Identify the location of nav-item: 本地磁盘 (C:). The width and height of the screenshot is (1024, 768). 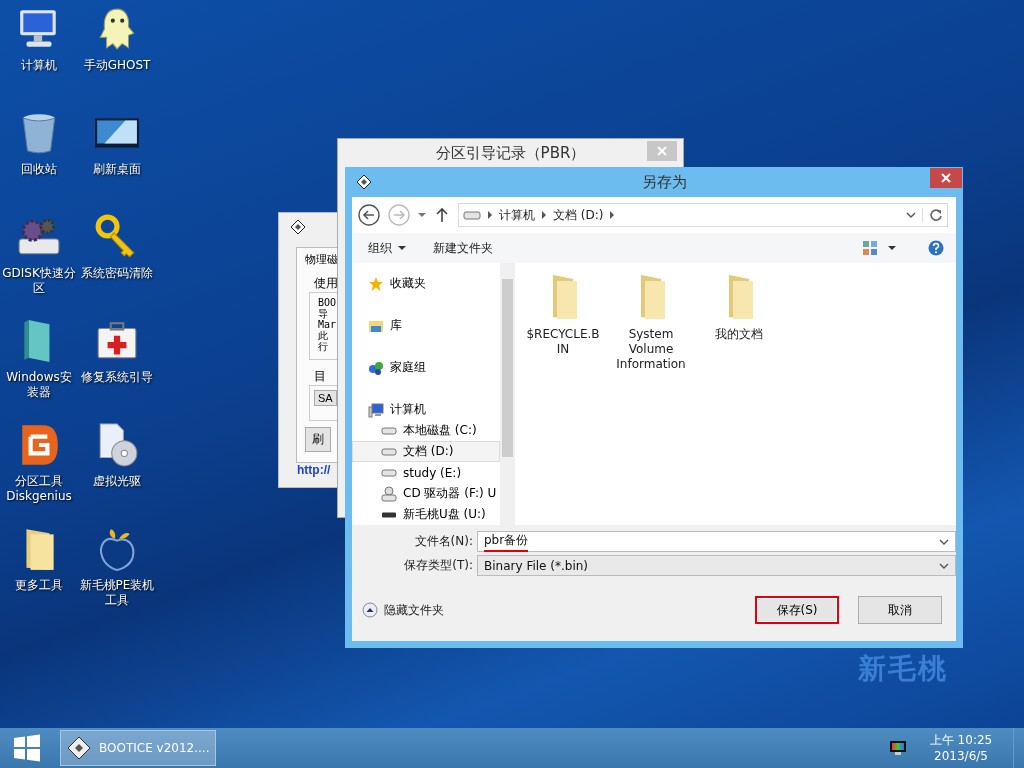
(426, 430).